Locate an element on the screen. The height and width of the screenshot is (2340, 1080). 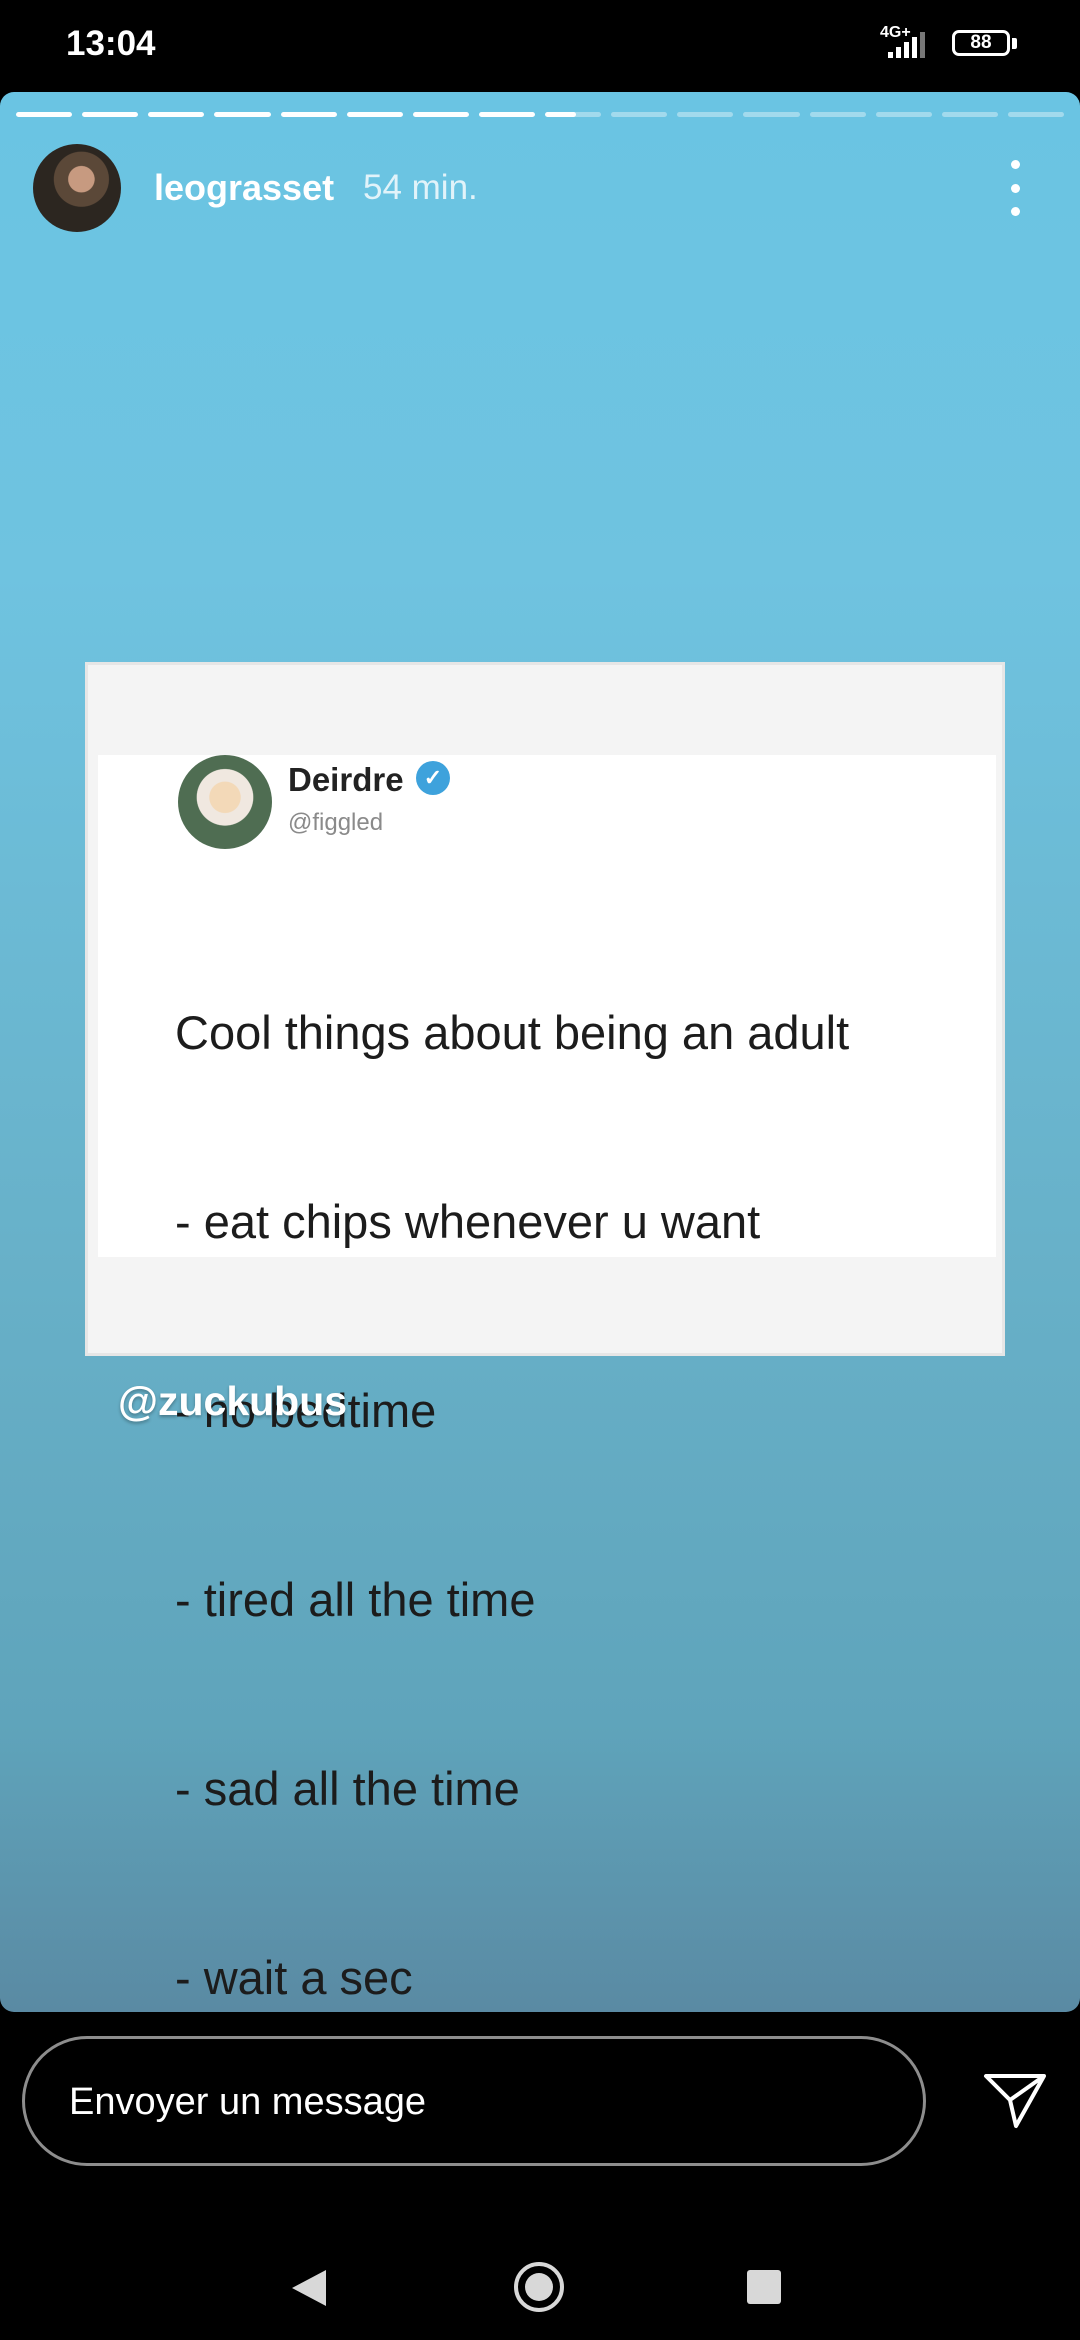
user-avatar is located at coordinates (77, 188).